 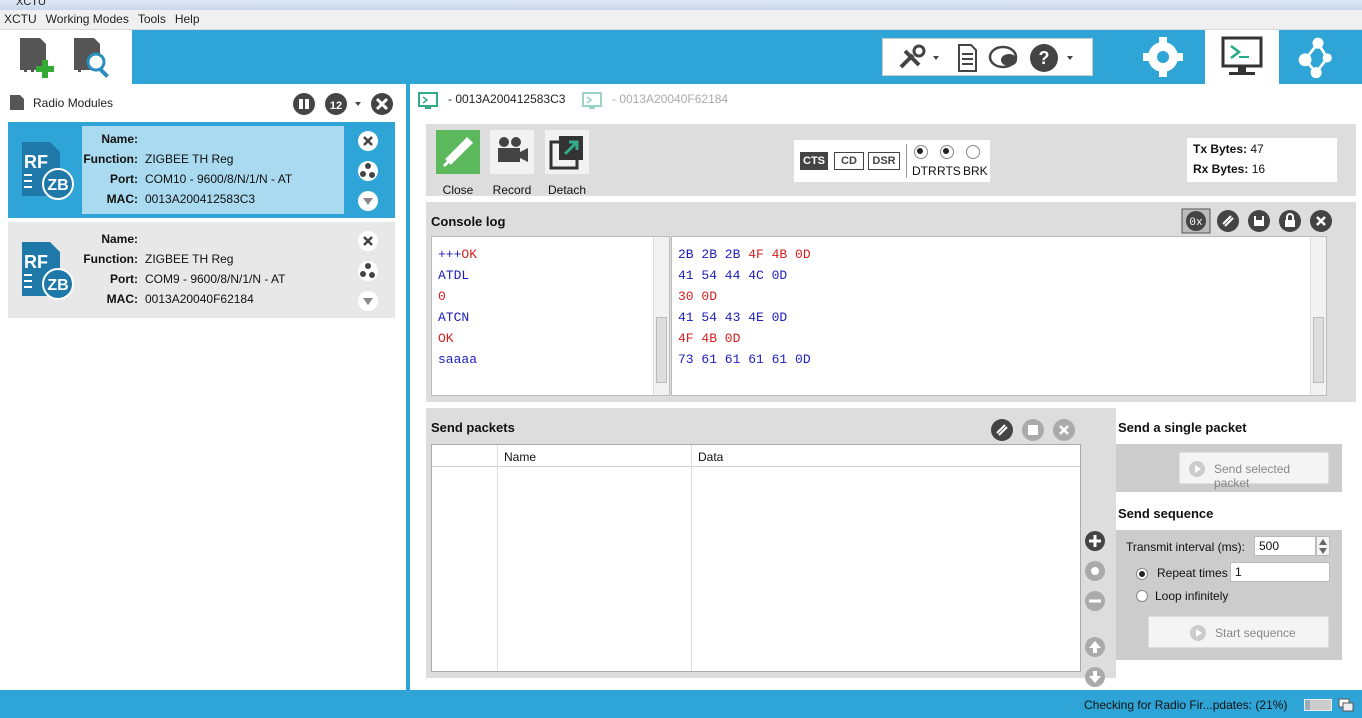 I want to click on update-progress-bar, so click(x=1318, y=705).